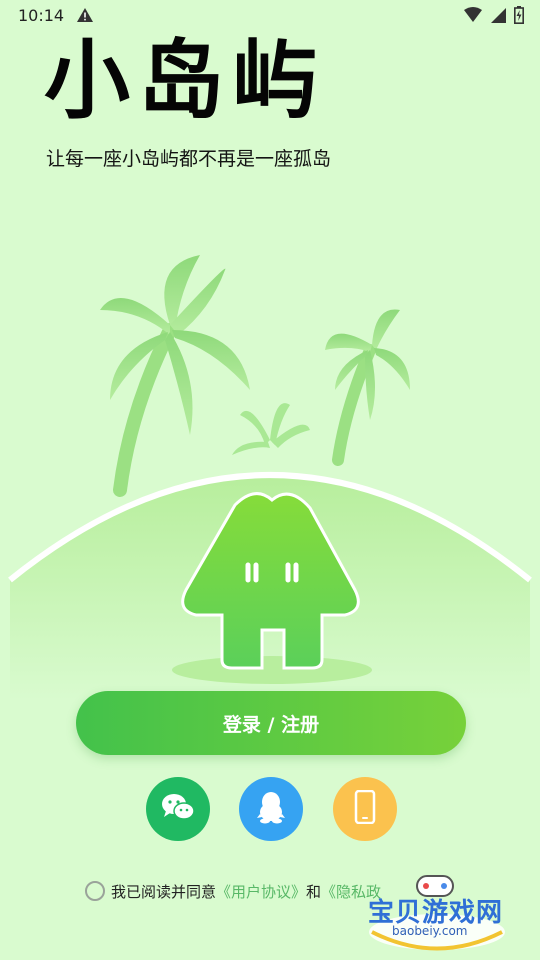 The height and width of the screenshot is (960, 540). Describe the element at coordinates (271, 429) in the screenshot. I see `bush` at that location.